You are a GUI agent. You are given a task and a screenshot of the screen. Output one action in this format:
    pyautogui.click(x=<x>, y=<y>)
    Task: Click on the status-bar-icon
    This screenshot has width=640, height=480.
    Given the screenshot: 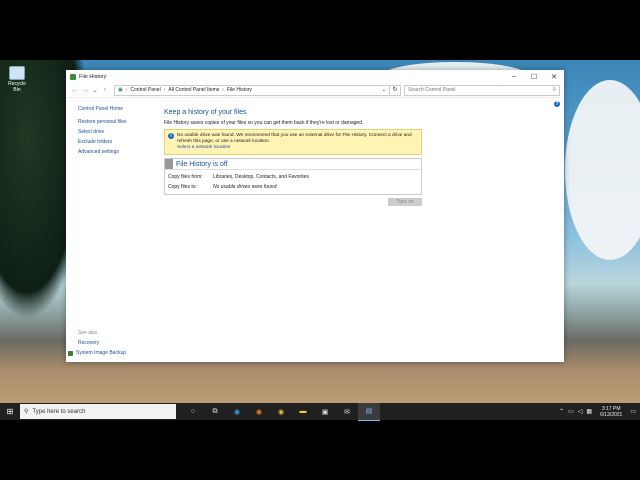 What is the action you would take?
    pyautogui.click(x=169, y=164)
    